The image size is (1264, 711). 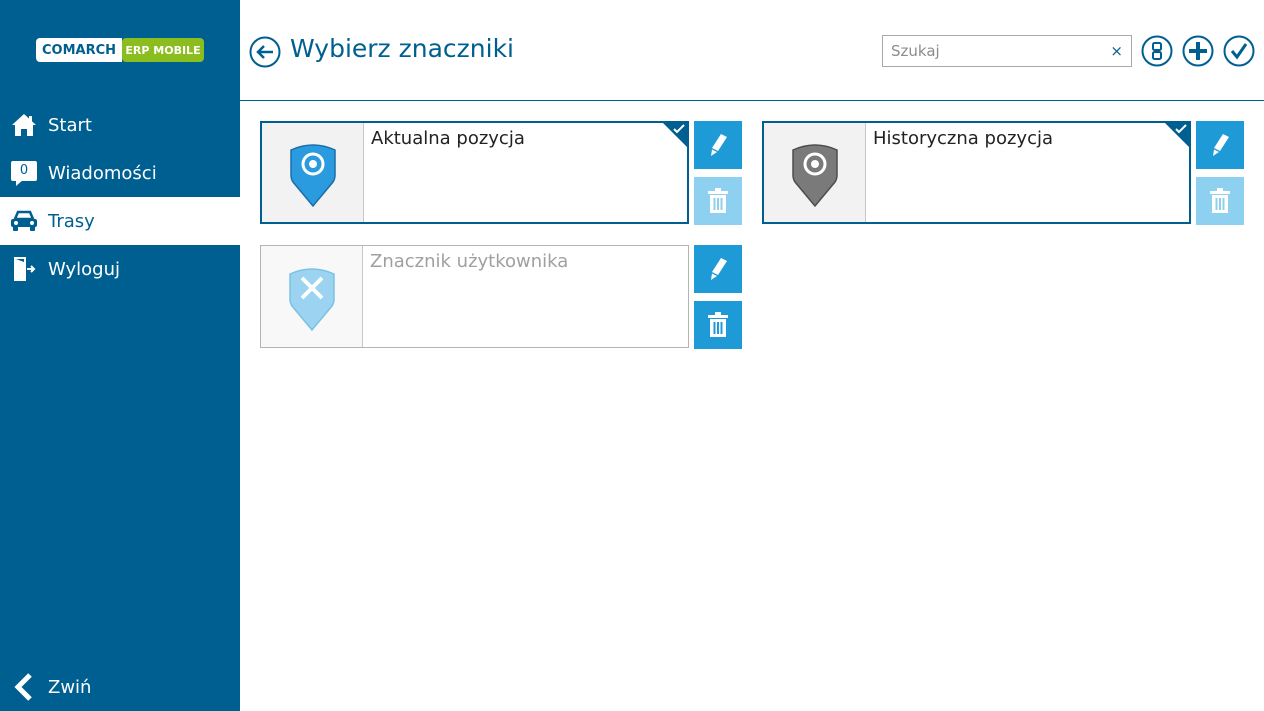 What do you see at coordinates (469, 261) in the screenshot?
I see `marker-name: Znacznik użytkownika` at bounding box center [469, 261].